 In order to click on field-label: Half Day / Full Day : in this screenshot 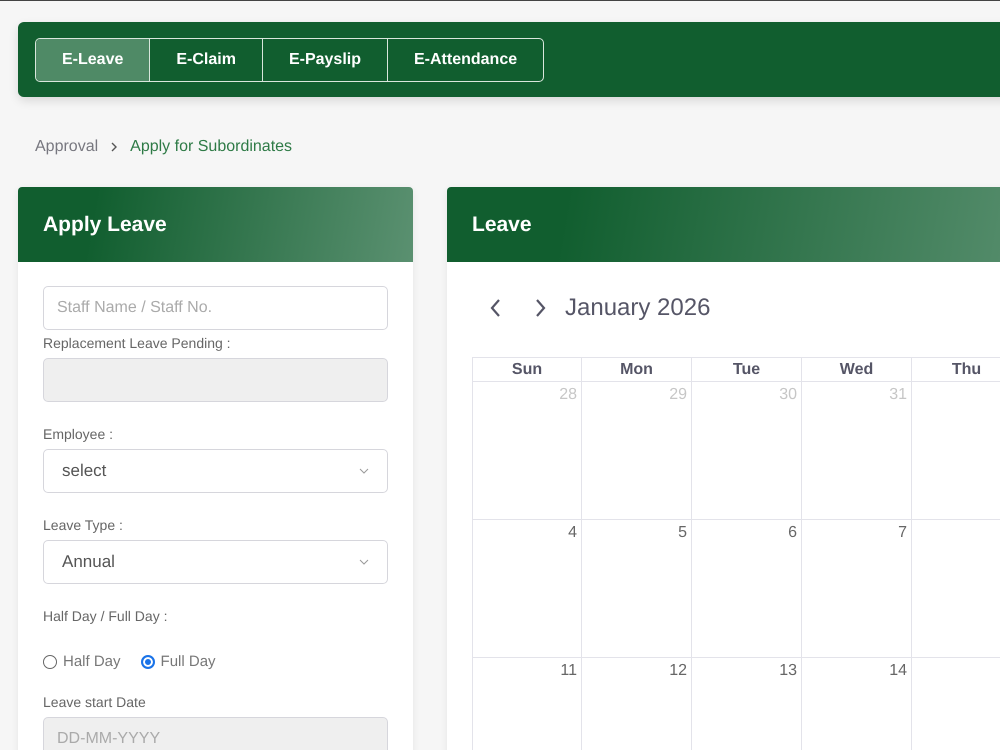, I will do `click(105, 616)`.